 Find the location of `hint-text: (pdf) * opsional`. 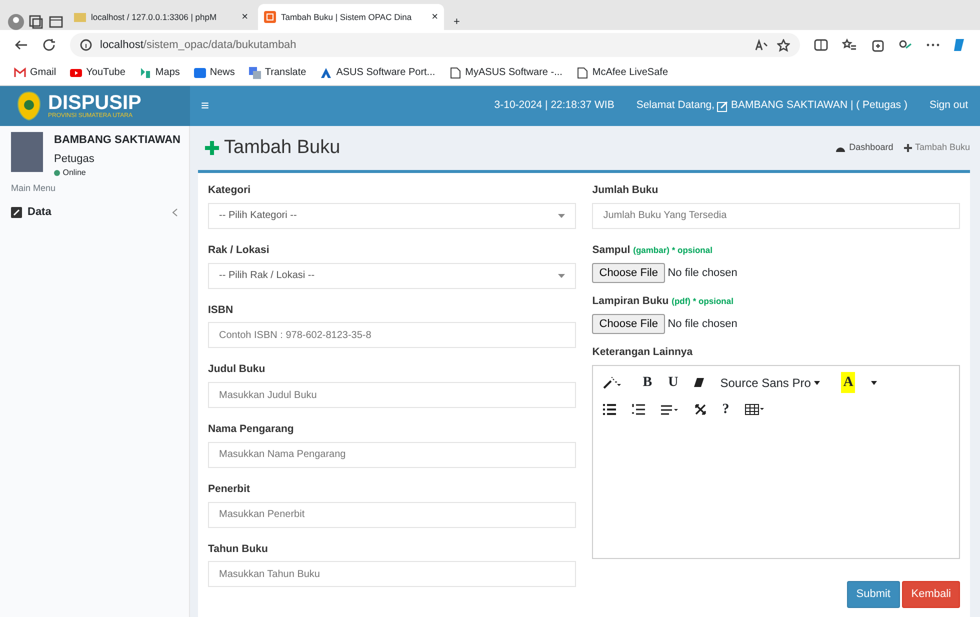

hint-text: (pdf) * opsional is located at coordinates (703, 301).